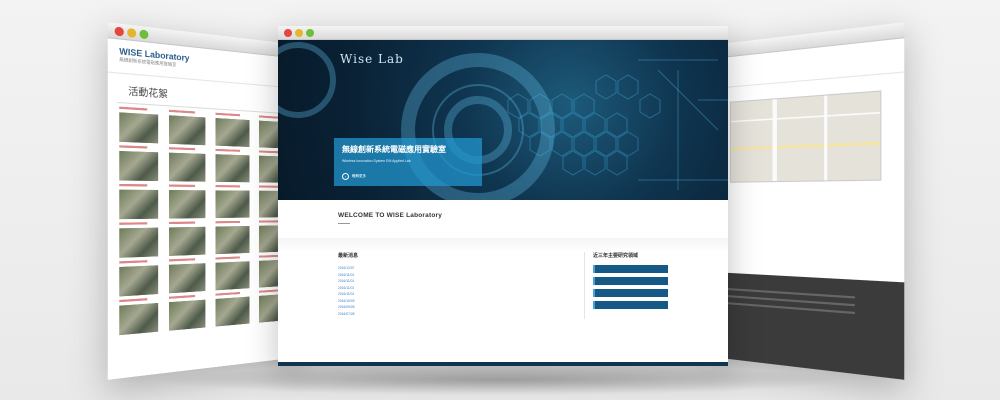 This screenshot has height=400, width=1000. I want to click on logo-text: Wise Lab, so click(372, 59).